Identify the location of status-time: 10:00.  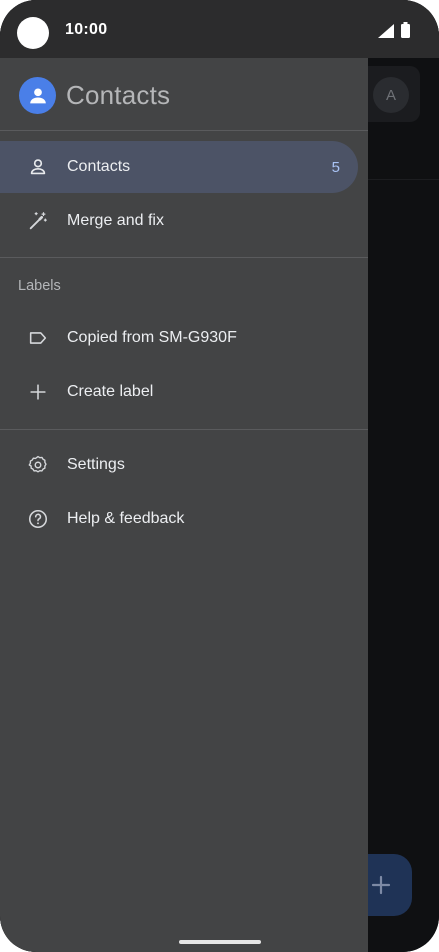
(86, 29).